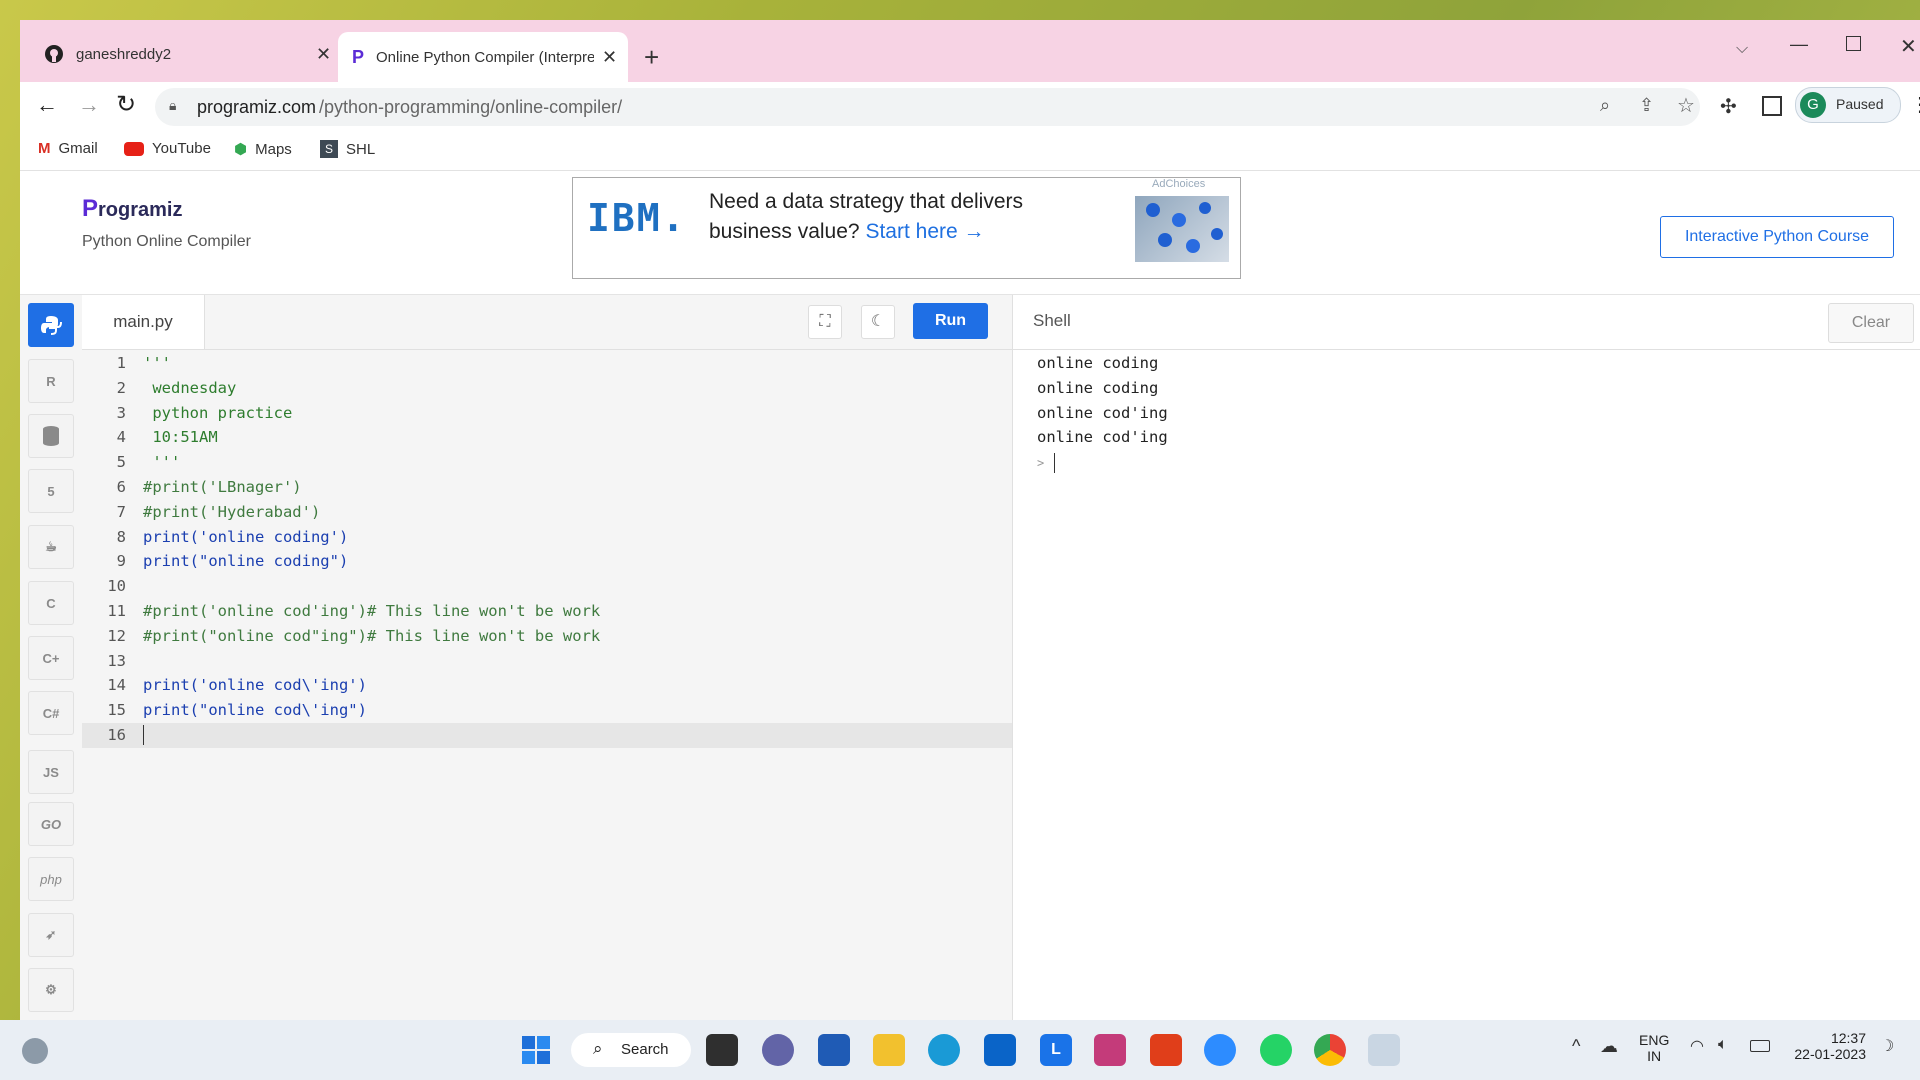 This screenshot has height=1080, width=1920. Describe the element at coordinates (950, 321) in the screenshot. I see `run-button: Run` at that location.